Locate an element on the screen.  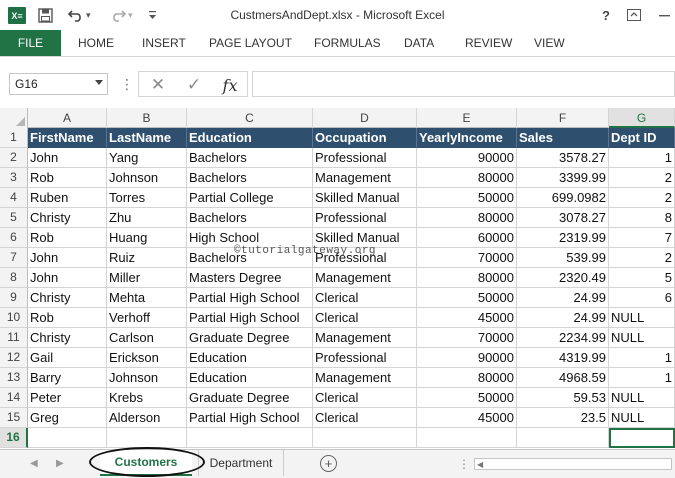
cell-first-name: Barry is located at coordinates (67, 378).